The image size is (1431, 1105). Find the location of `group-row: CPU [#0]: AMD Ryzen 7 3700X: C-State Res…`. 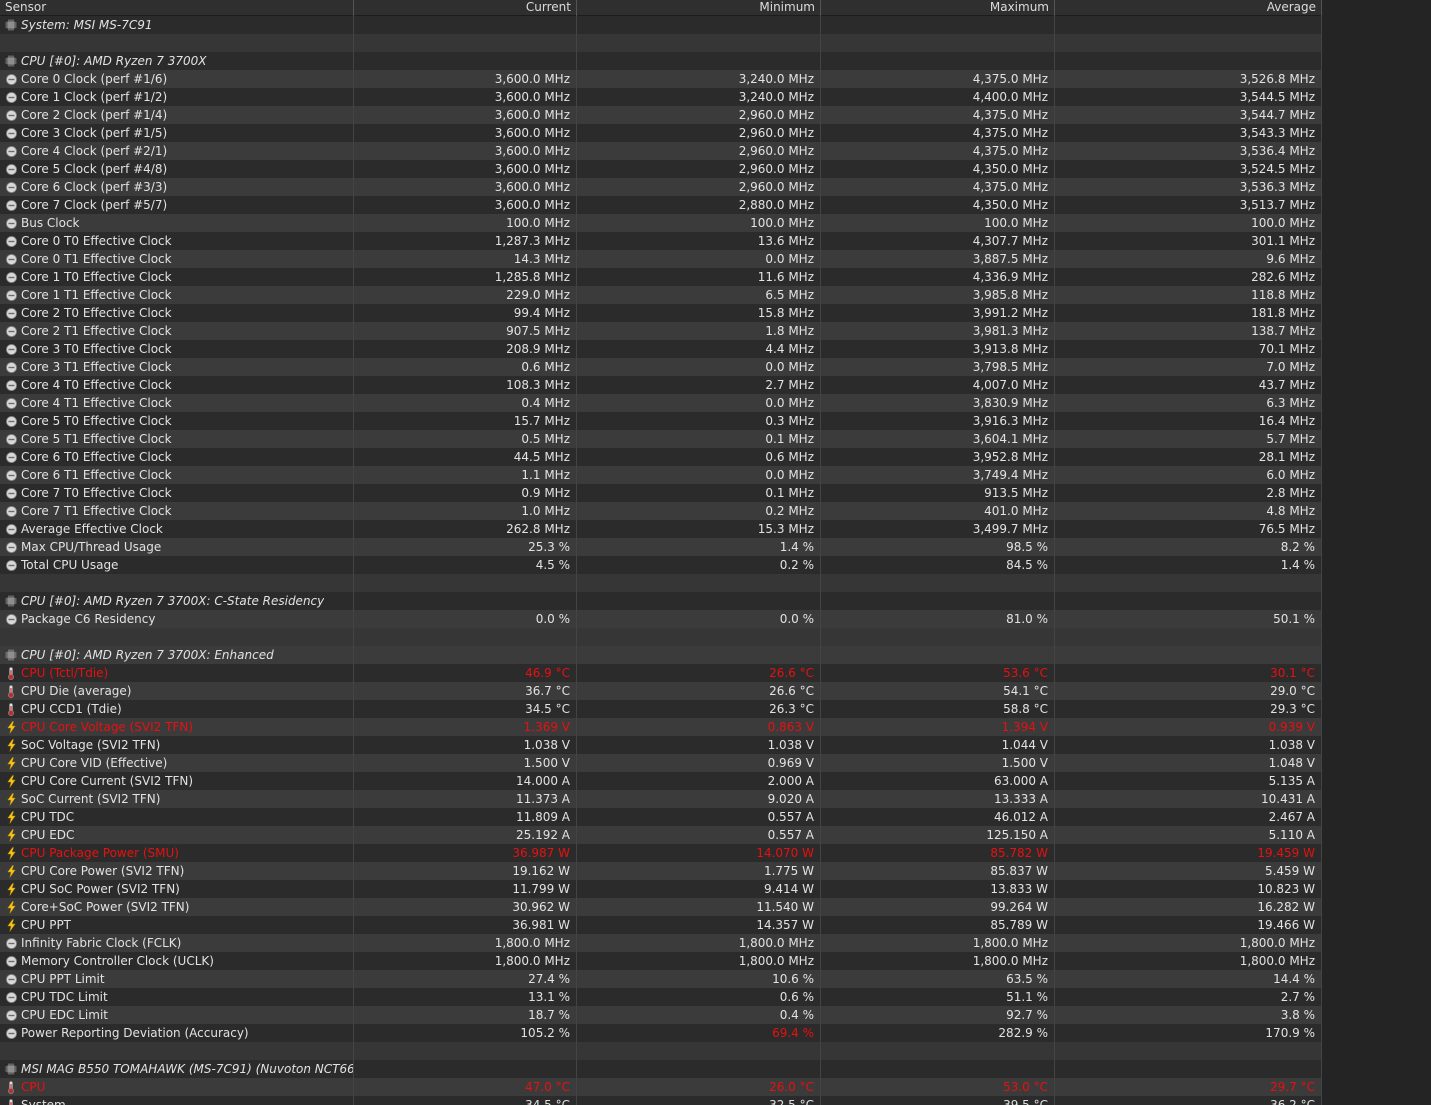

group-row: CPU [#0]: AMD Ryzen 7 3700X: C-State Res… is located at coordinates (661, 601).